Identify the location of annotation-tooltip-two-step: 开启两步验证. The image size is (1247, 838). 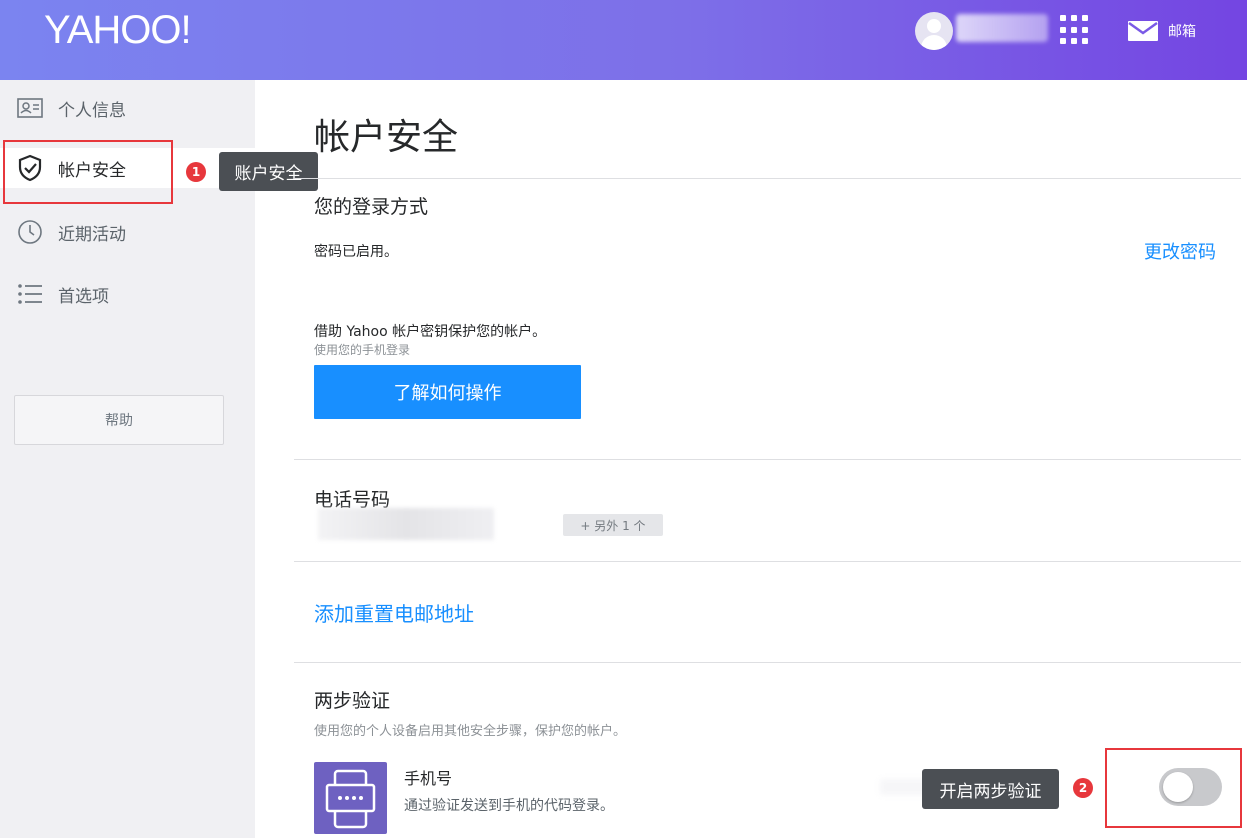
(990, 789).